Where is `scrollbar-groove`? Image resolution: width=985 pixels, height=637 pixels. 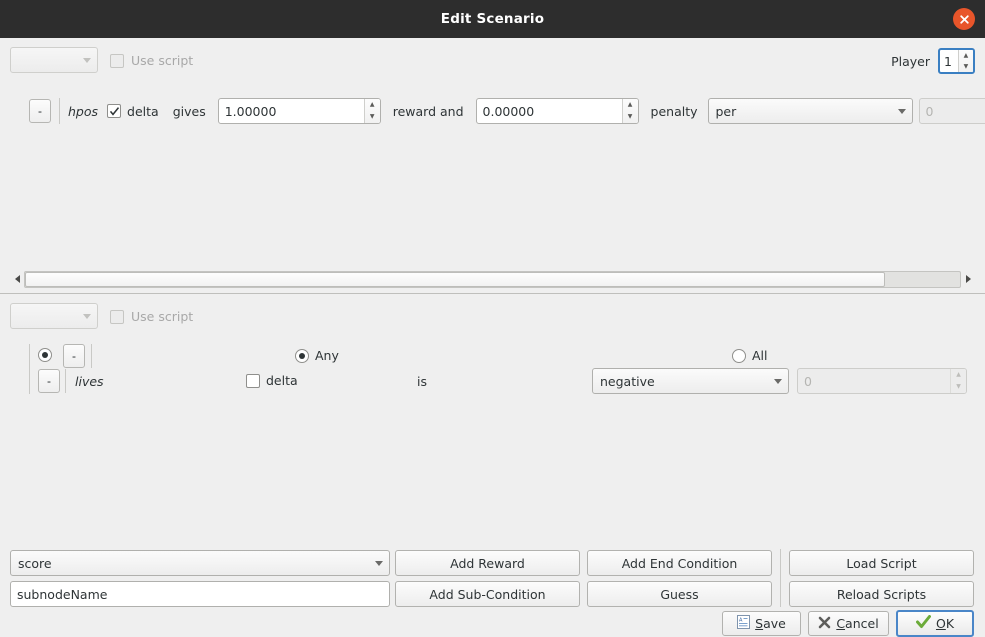
scrollbar-groove is located at coordinates (492, 279).